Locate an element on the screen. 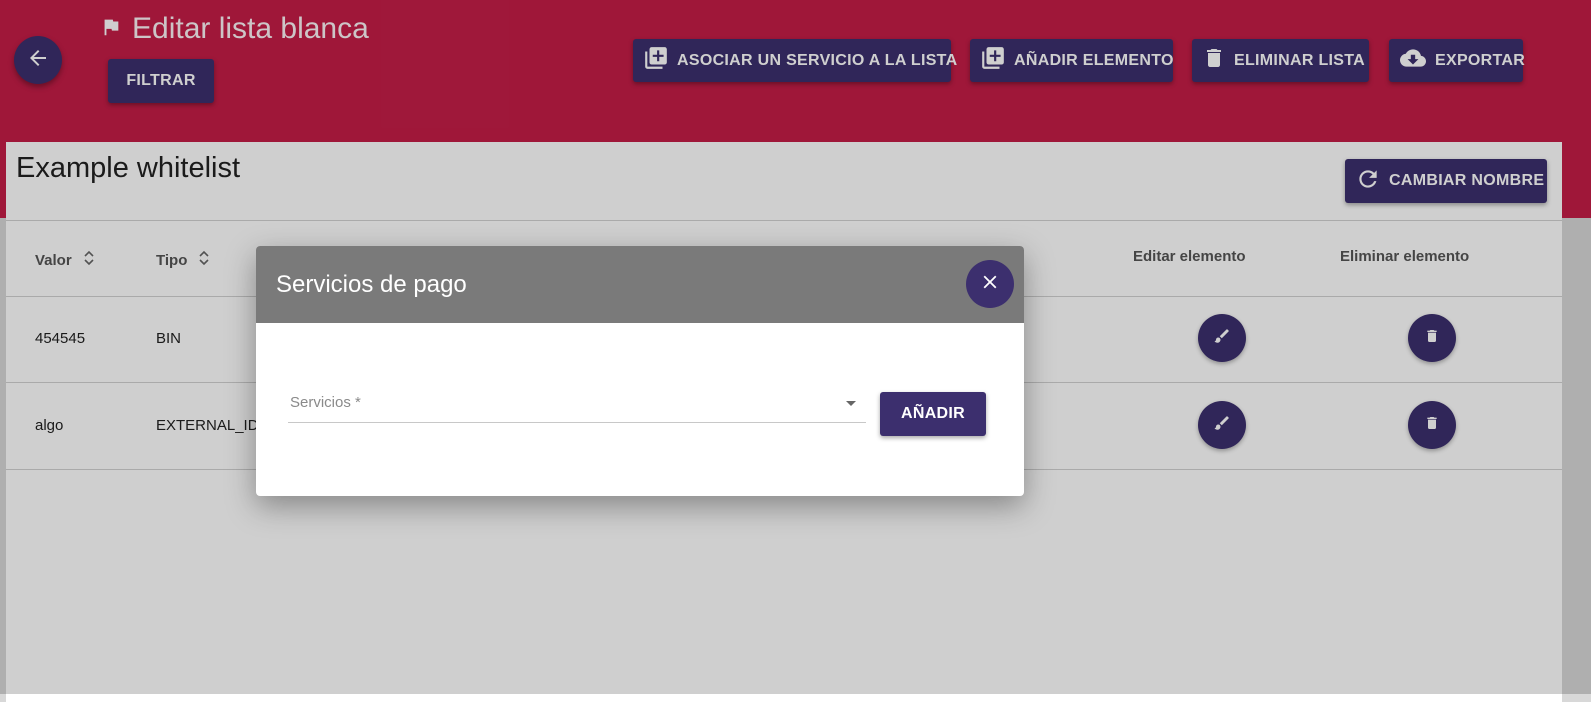  add-service-label: AÑADIR is located at coordinates (933, 413).